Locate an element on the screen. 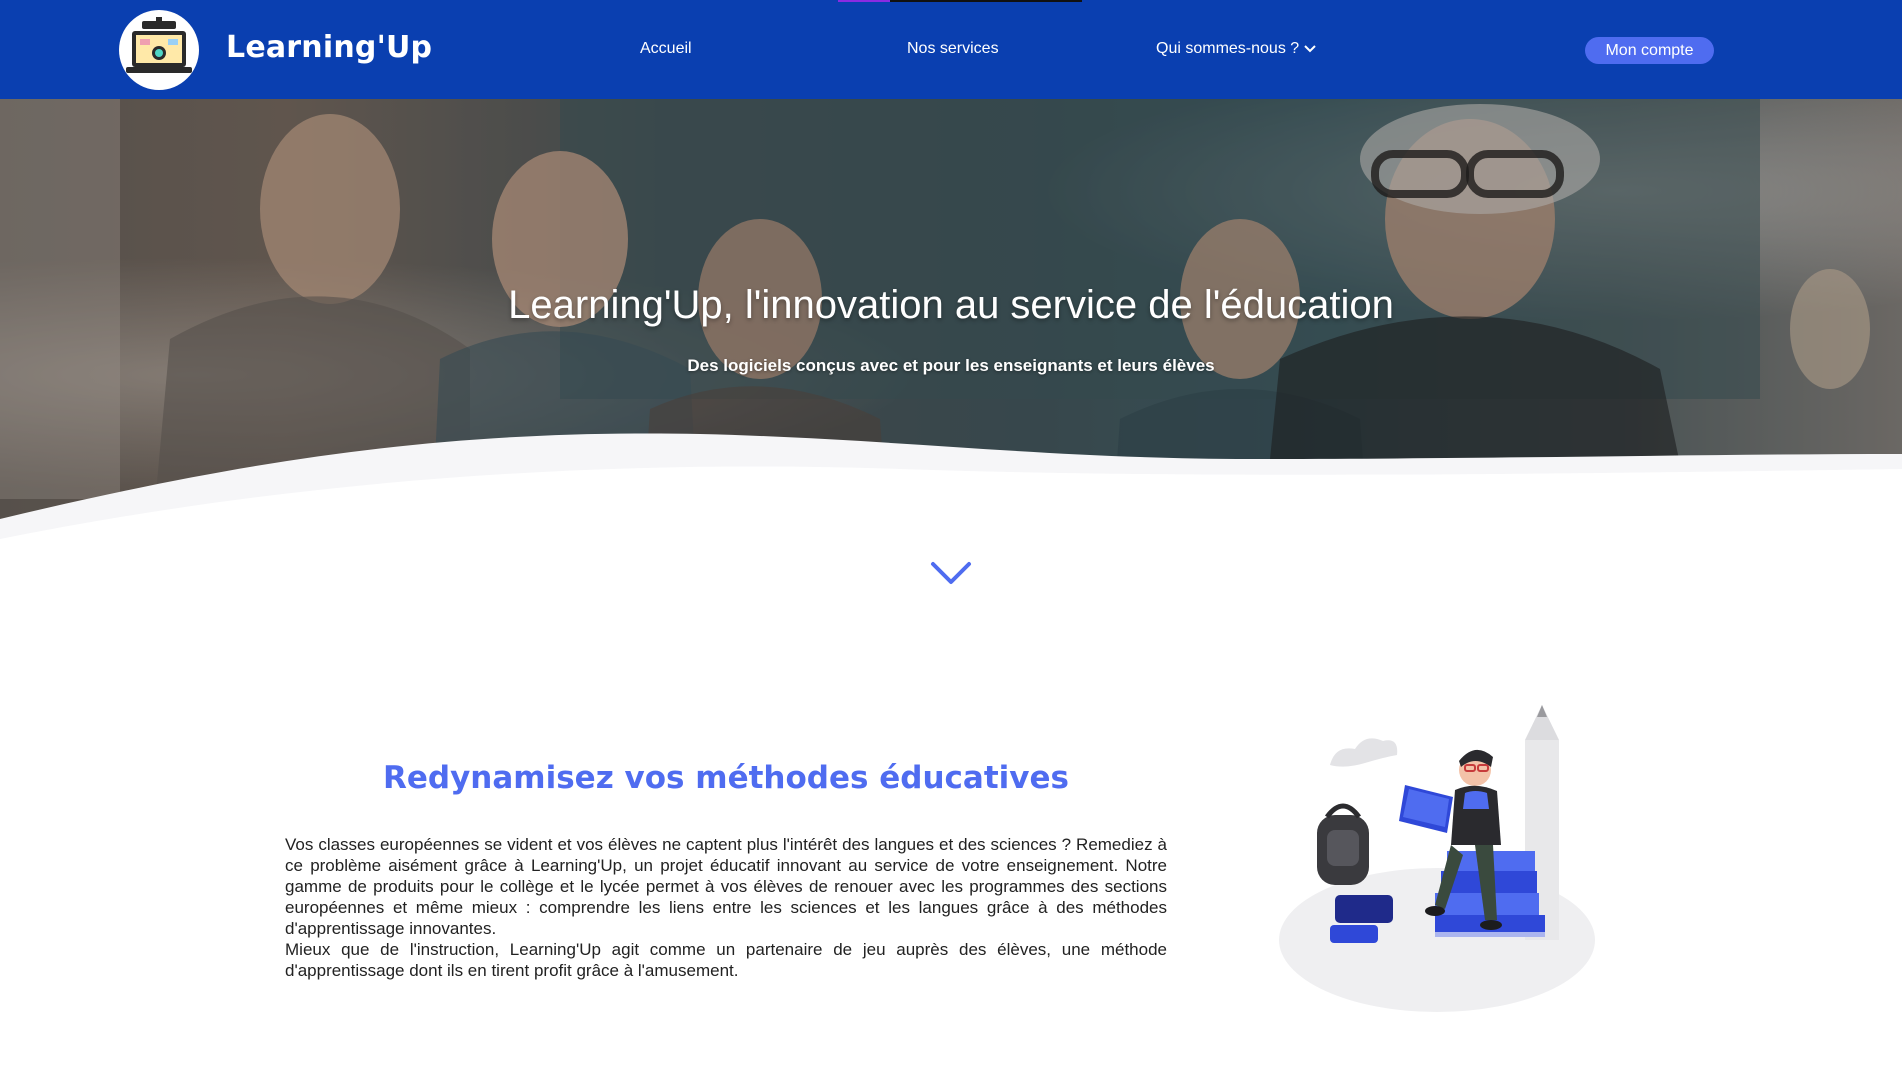 The height and width of the screenshot is (1080, 1902). nav-about-dropdown: Qui sommes-nous ? is located at coordinates (1236, 49).